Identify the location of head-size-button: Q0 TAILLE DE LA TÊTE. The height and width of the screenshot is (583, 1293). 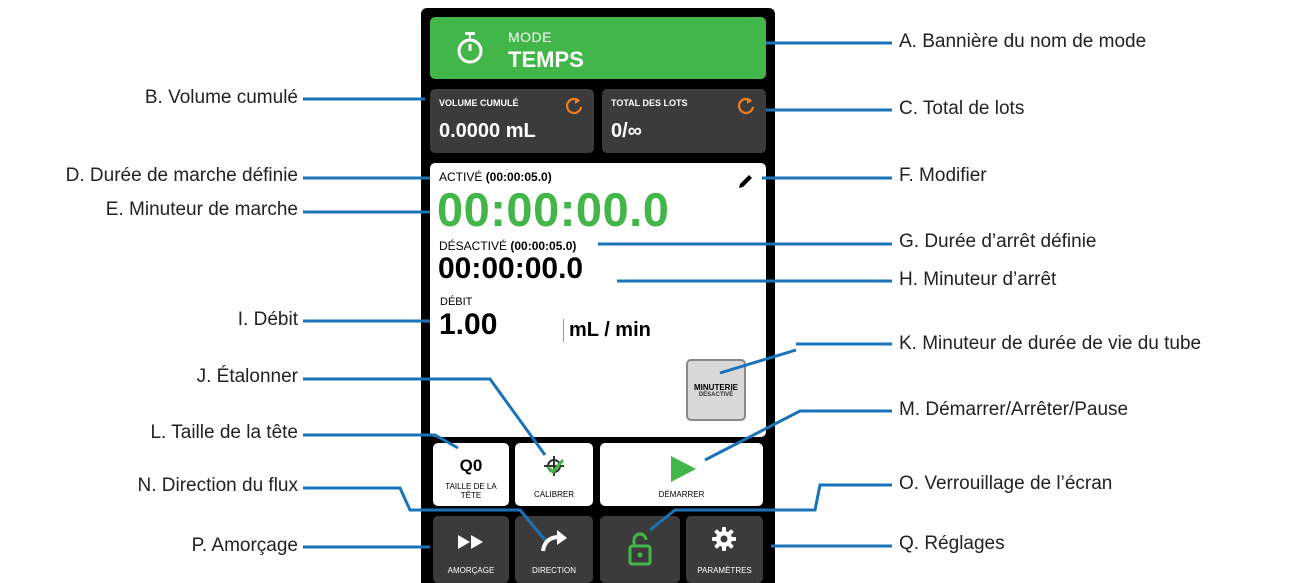
(471, 474).